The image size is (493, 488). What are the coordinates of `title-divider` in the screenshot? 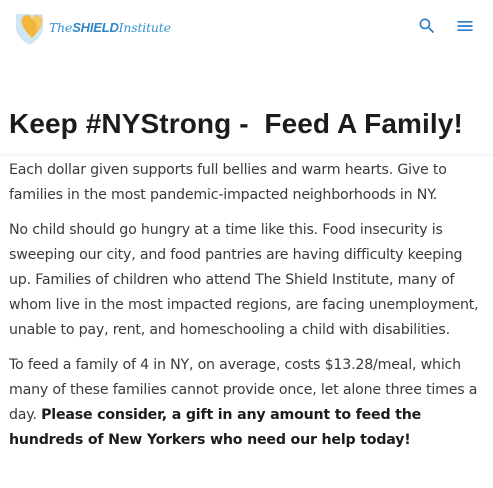 It's located at (246, 154).